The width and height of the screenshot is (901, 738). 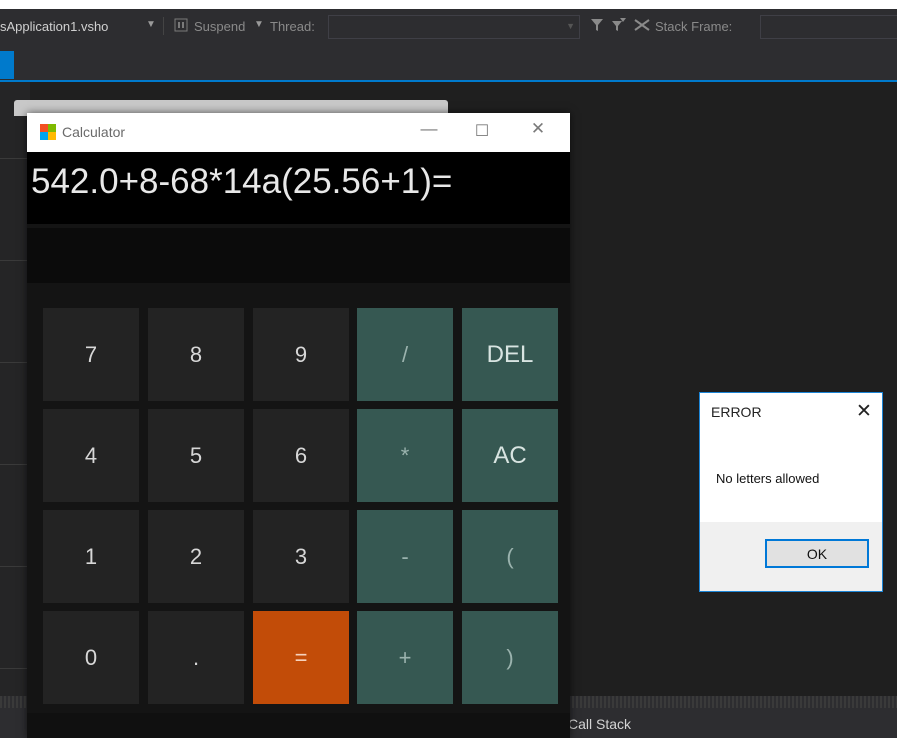 What do you see at coordinates (54, 26) in the screenshot?
I see `process-combo: sApplication1.vsho` at bounding box center [54, 26].